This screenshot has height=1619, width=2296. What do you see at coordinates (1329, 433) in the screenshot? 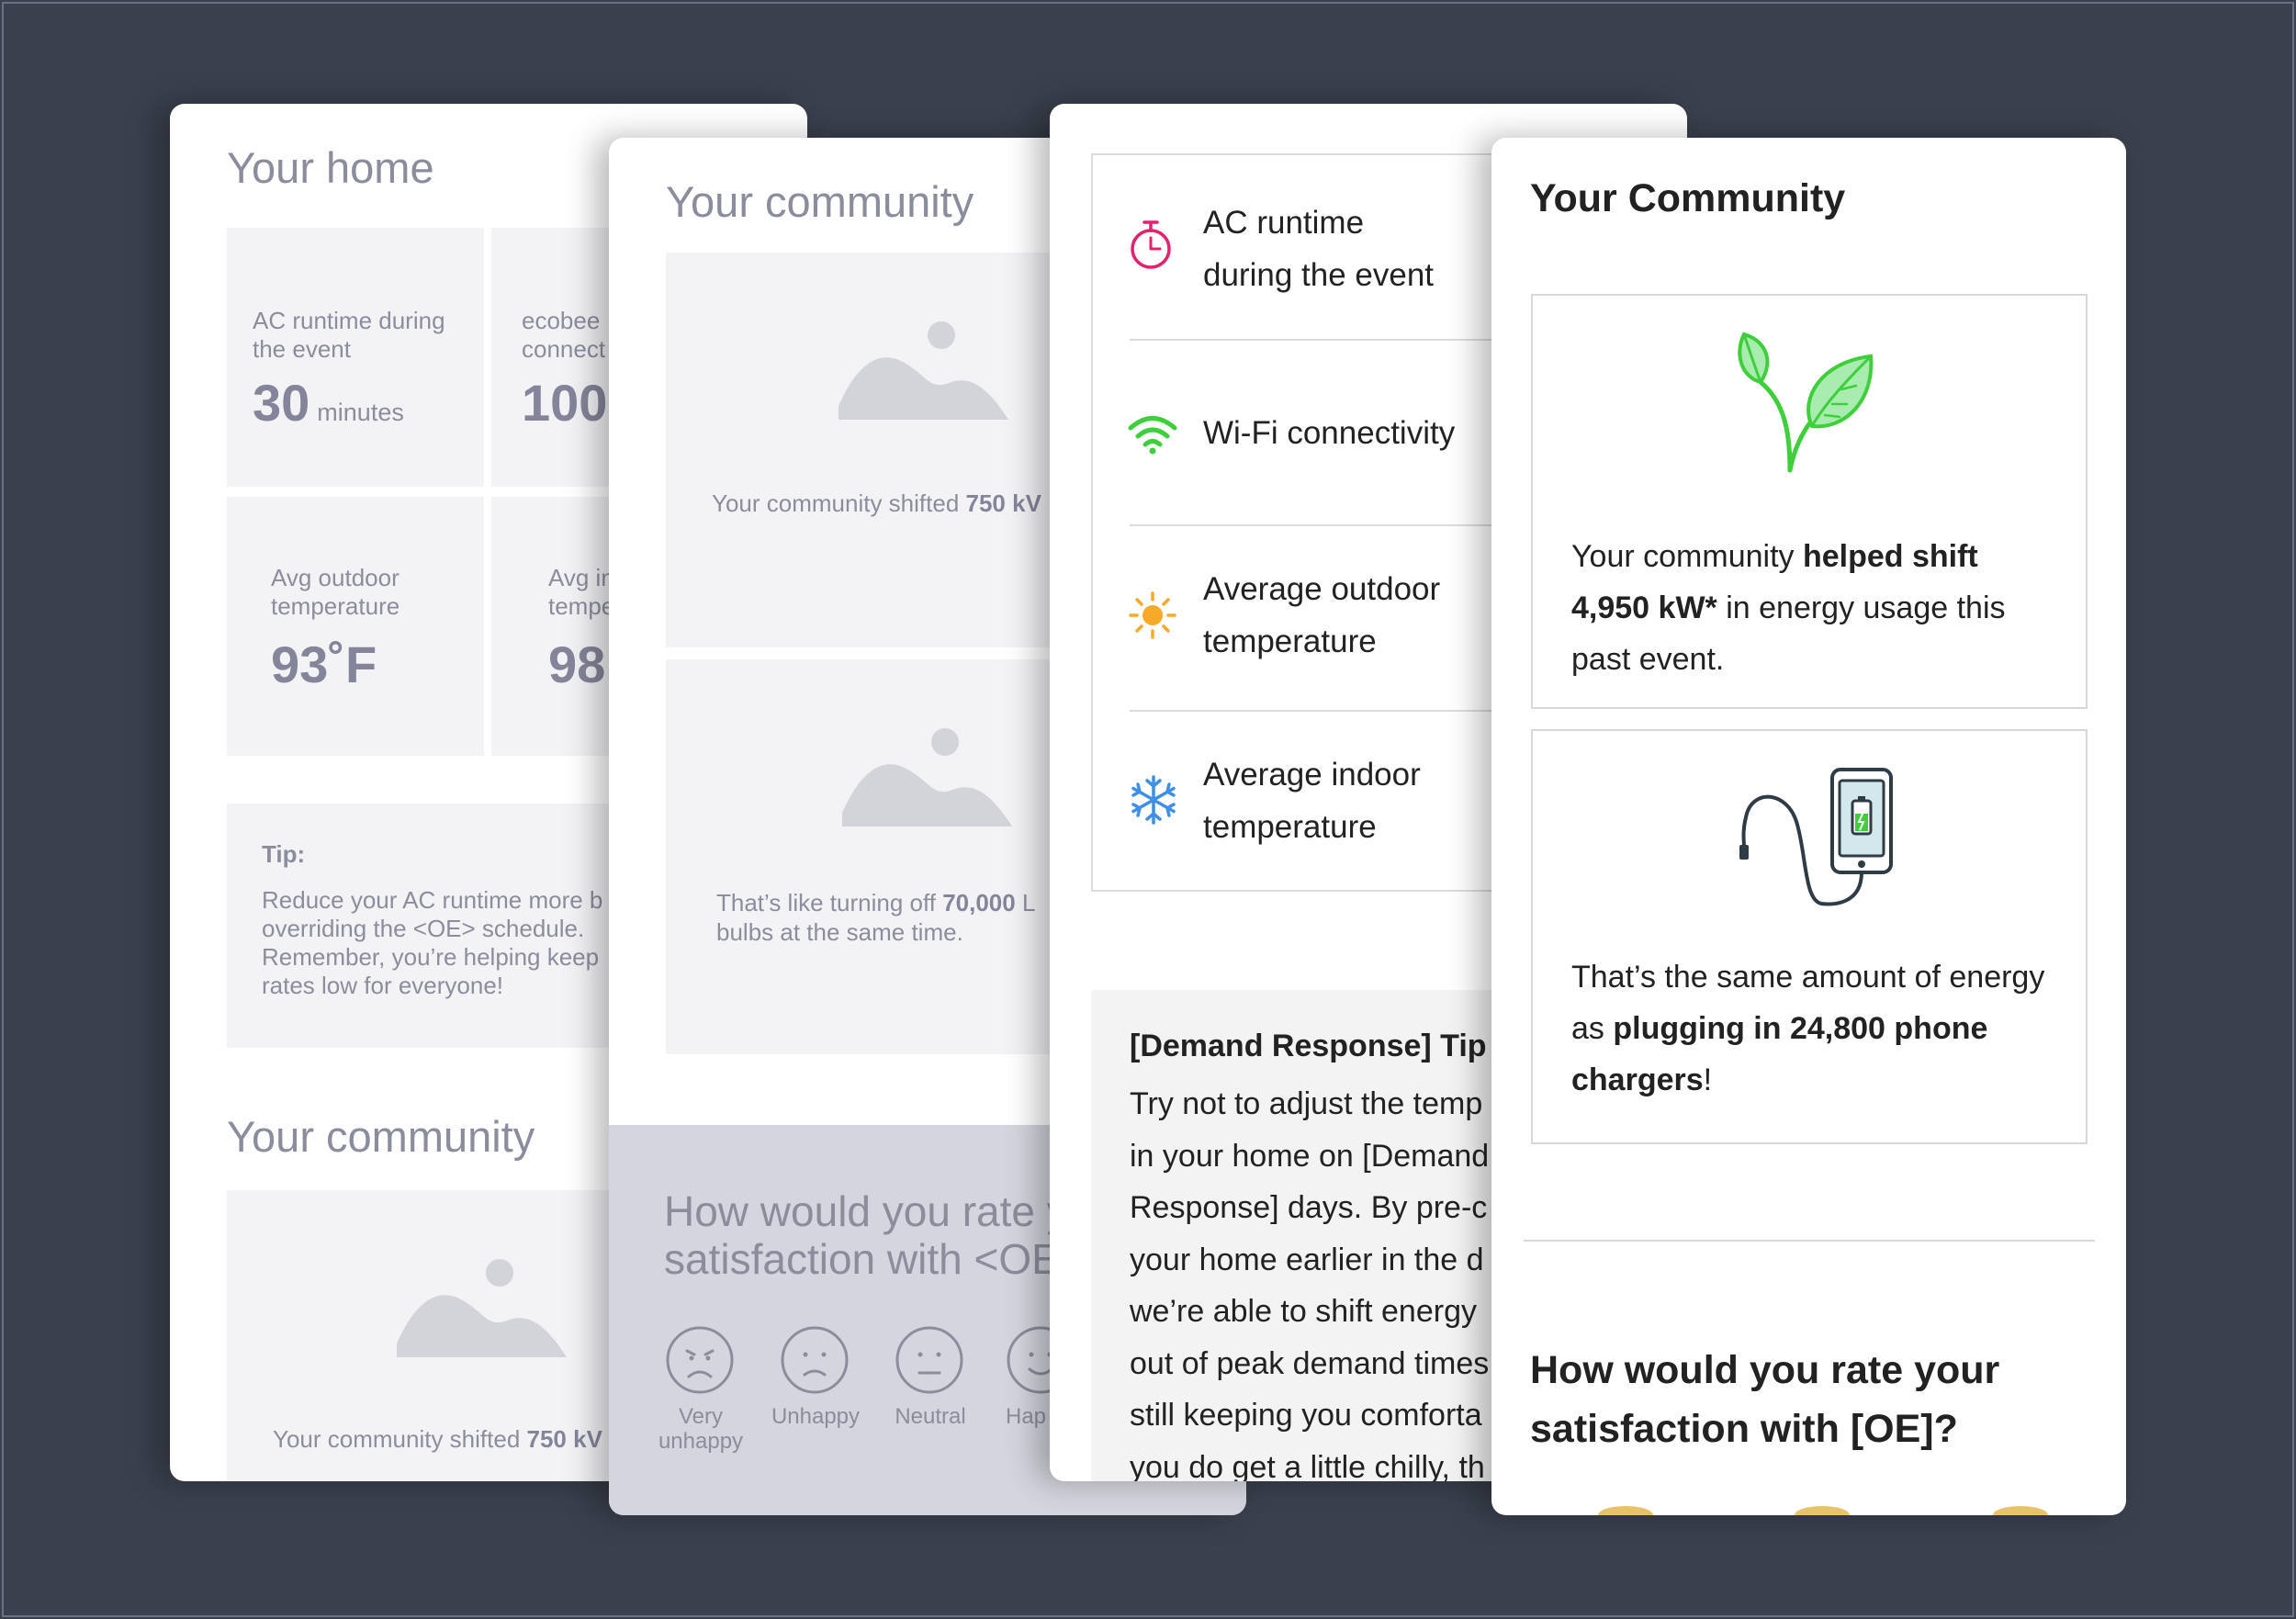
I see `stat-label: Wi-Fi connectivity` at bounding box center [1329, 433].